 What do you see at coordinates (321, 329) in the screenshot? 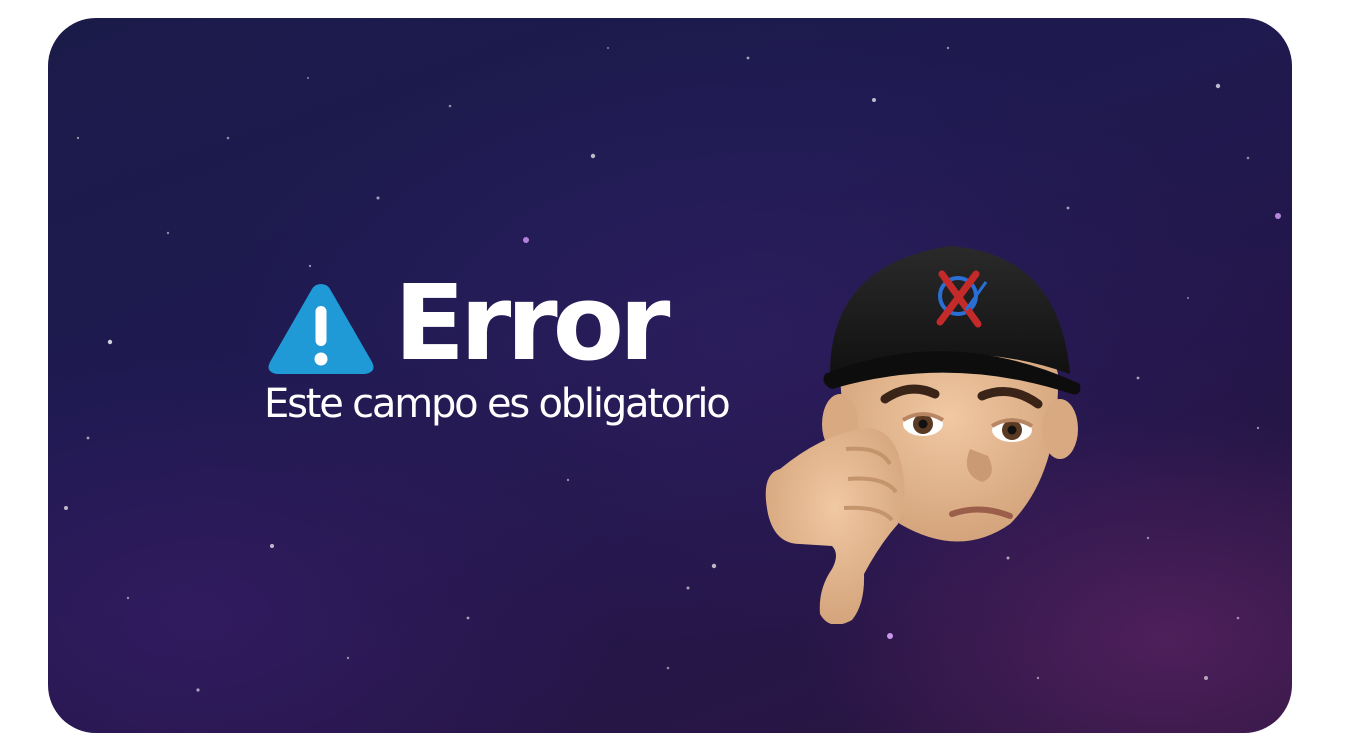
I see `warning-triangle-icon` at bounding box center [321, 329].